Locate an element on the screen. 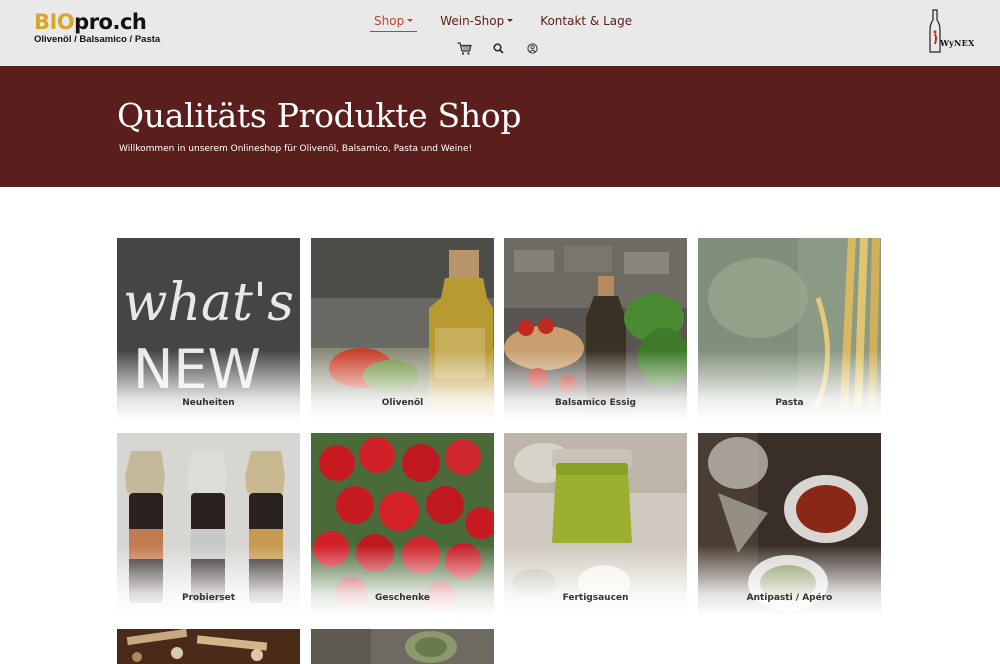  wine-rack-image is located at coordinates (208, 646).